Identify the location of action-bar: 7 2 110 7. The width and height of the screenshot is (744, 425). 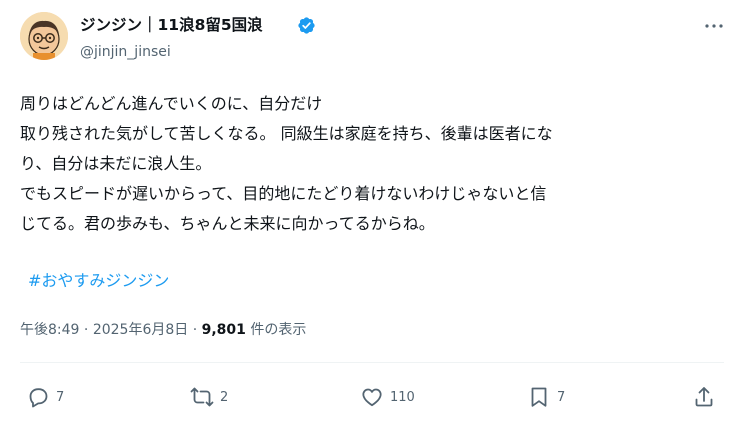
(372, 397).